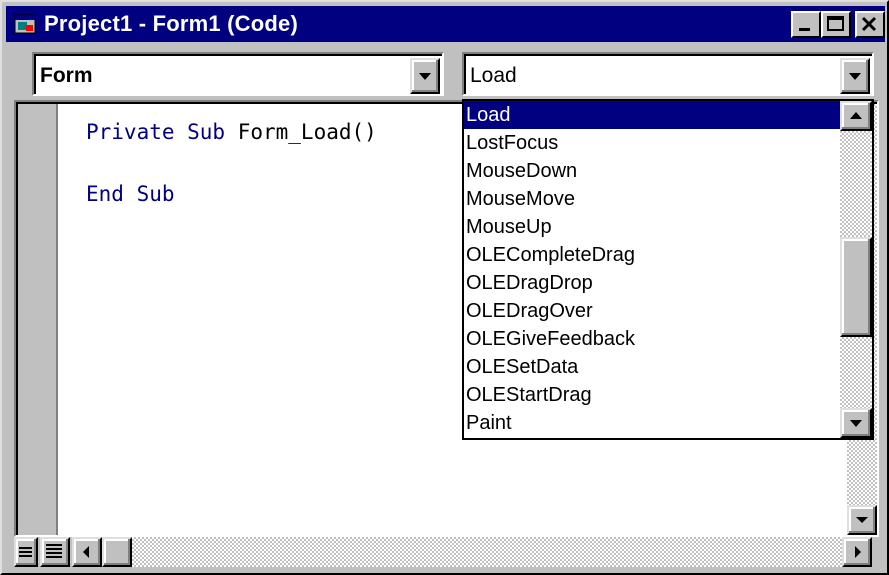 The height and width of the screenshot is (575, 889). Describe the element at coordinates (668, 74) in the screenshot. I see `procedure-combo: Load` at that location.